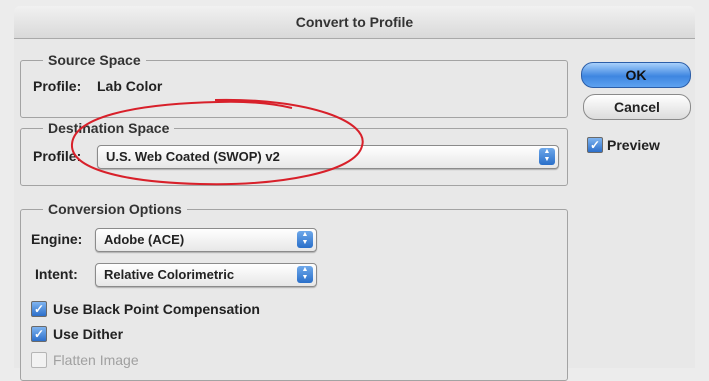 The image size is (709, 381). What do you see at coordinates (57, 239) in the screenshot?
I see `engine-label: Engine:` at bounding box center [57, 239].